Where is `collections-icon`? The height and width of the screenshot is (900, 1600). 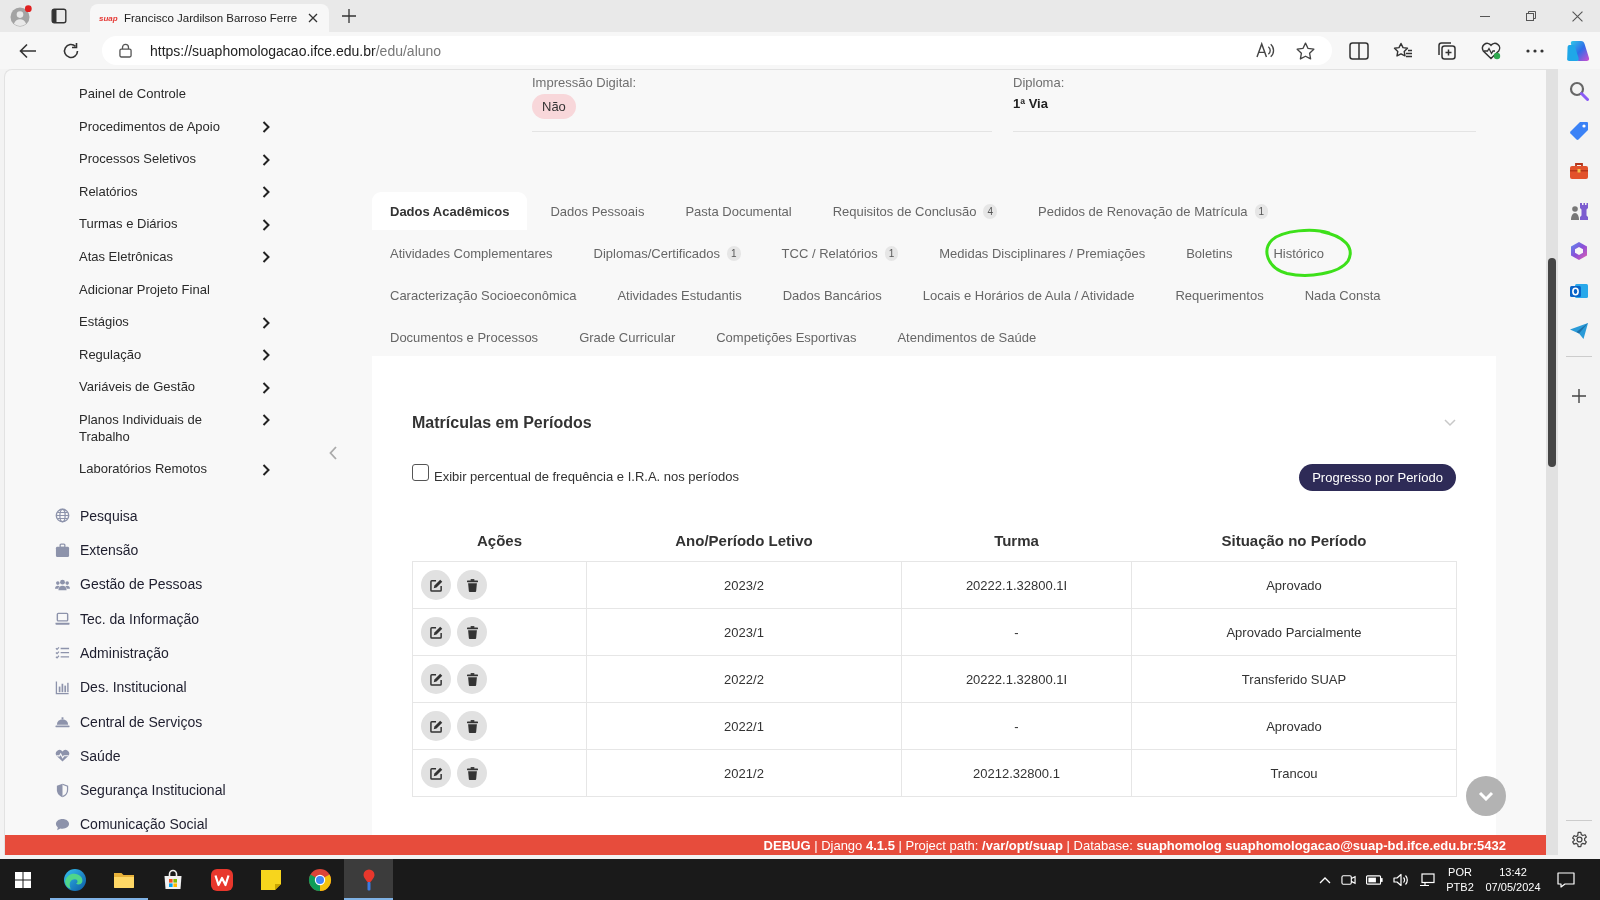 collections-icon is located at coordinates (1447, 50).